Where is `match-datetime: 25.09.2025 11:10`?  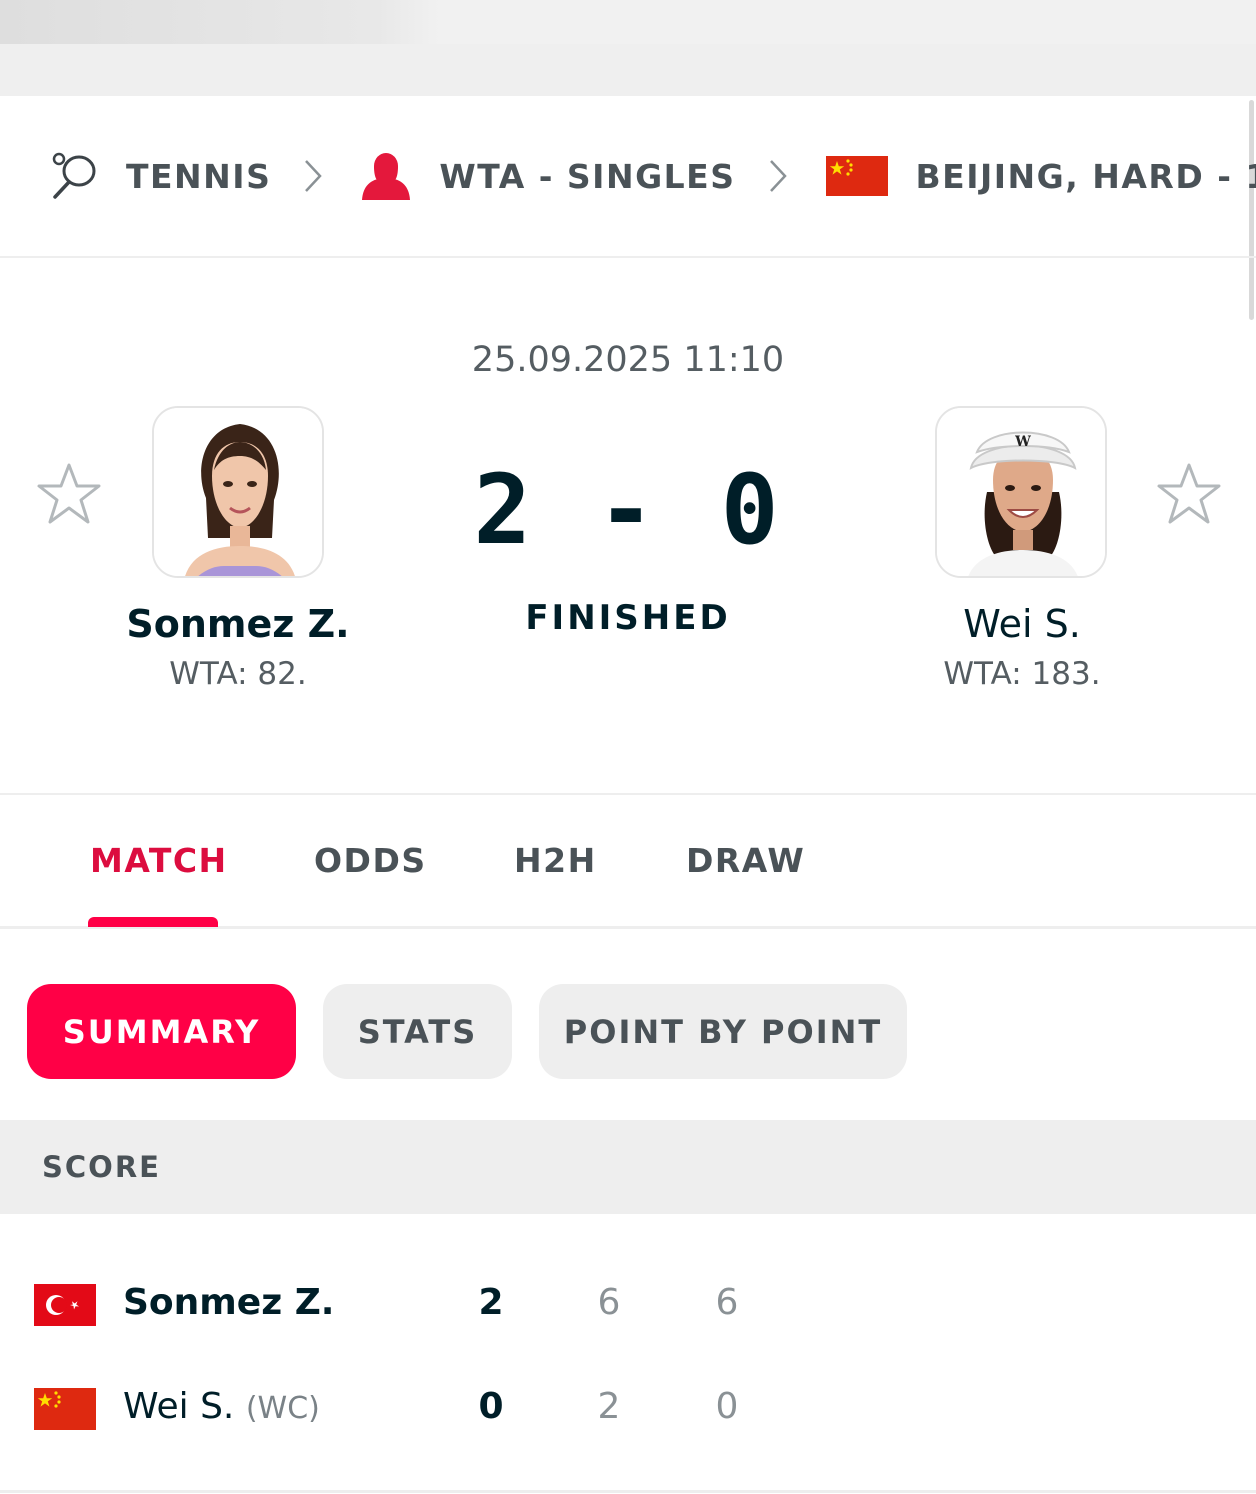
match-datetime: 25.09.2025 11:10 is located at coordinates (628, 360).